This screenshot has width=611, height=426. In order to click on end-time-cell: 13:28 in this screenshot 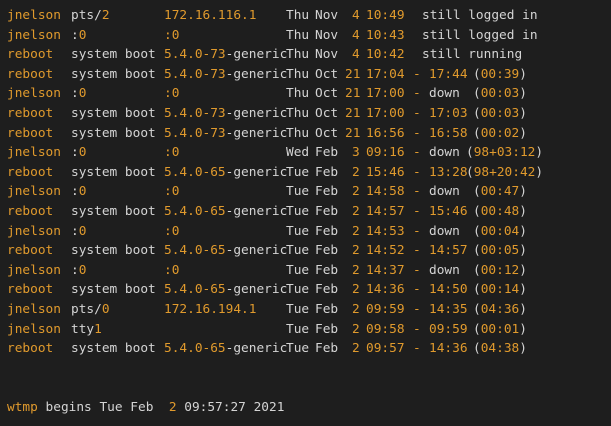, I will do `click(448, 172)`.